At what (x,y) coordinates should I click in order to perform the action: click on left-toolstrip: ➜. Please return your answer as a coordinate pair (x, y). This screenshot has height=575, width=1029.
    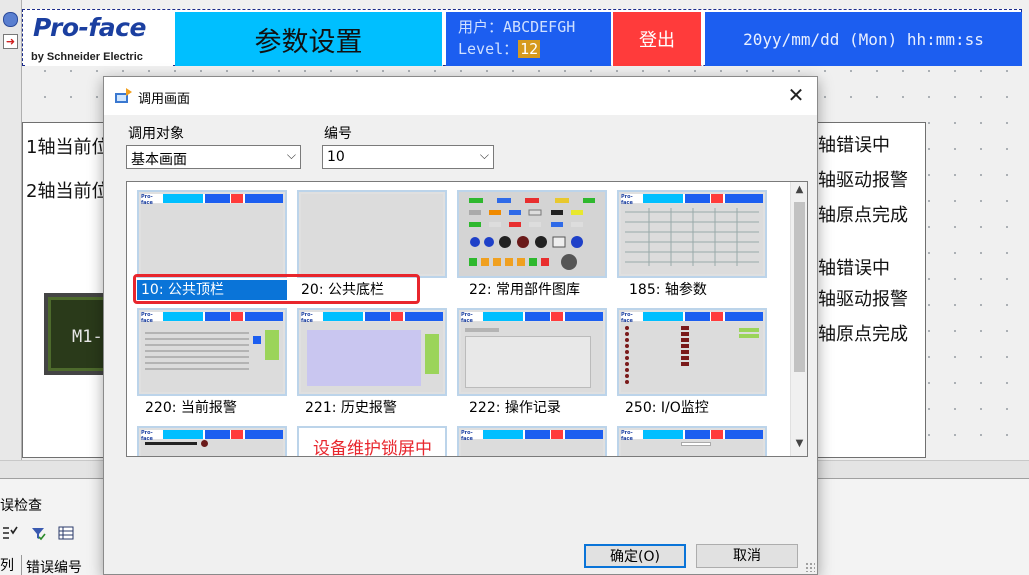
    Looking at the image, I should click on (11, 230).